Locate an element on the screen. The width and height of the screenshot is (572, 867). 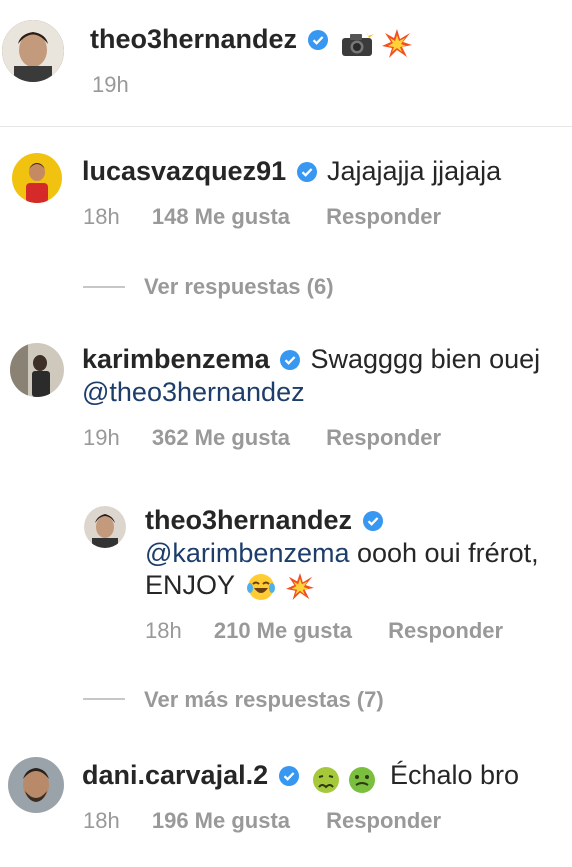
reply-text-line2: ENJOY is located at coordinates (229, 586).